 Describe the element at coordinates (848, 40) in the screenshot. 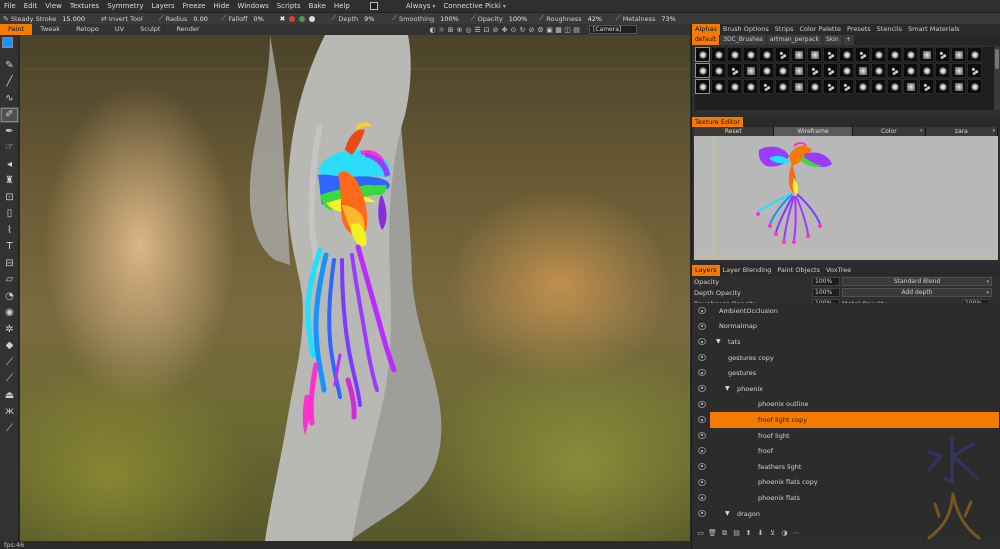

I see `add-alpha-set-button: +` at that location.